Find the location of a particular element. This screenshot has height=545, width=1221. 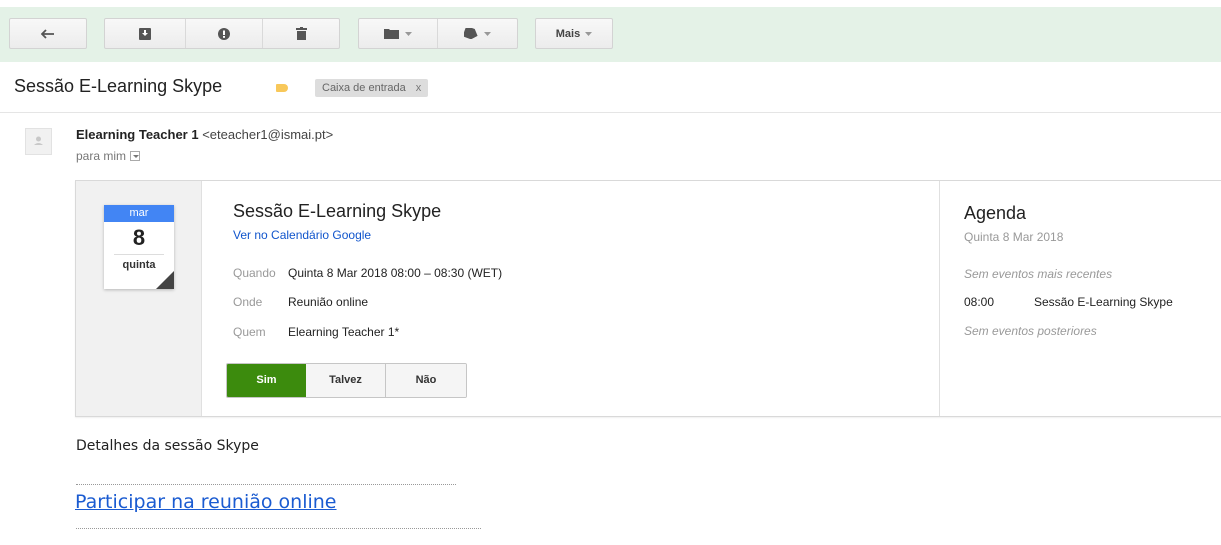

avatar is located at coordinates (38, 141).